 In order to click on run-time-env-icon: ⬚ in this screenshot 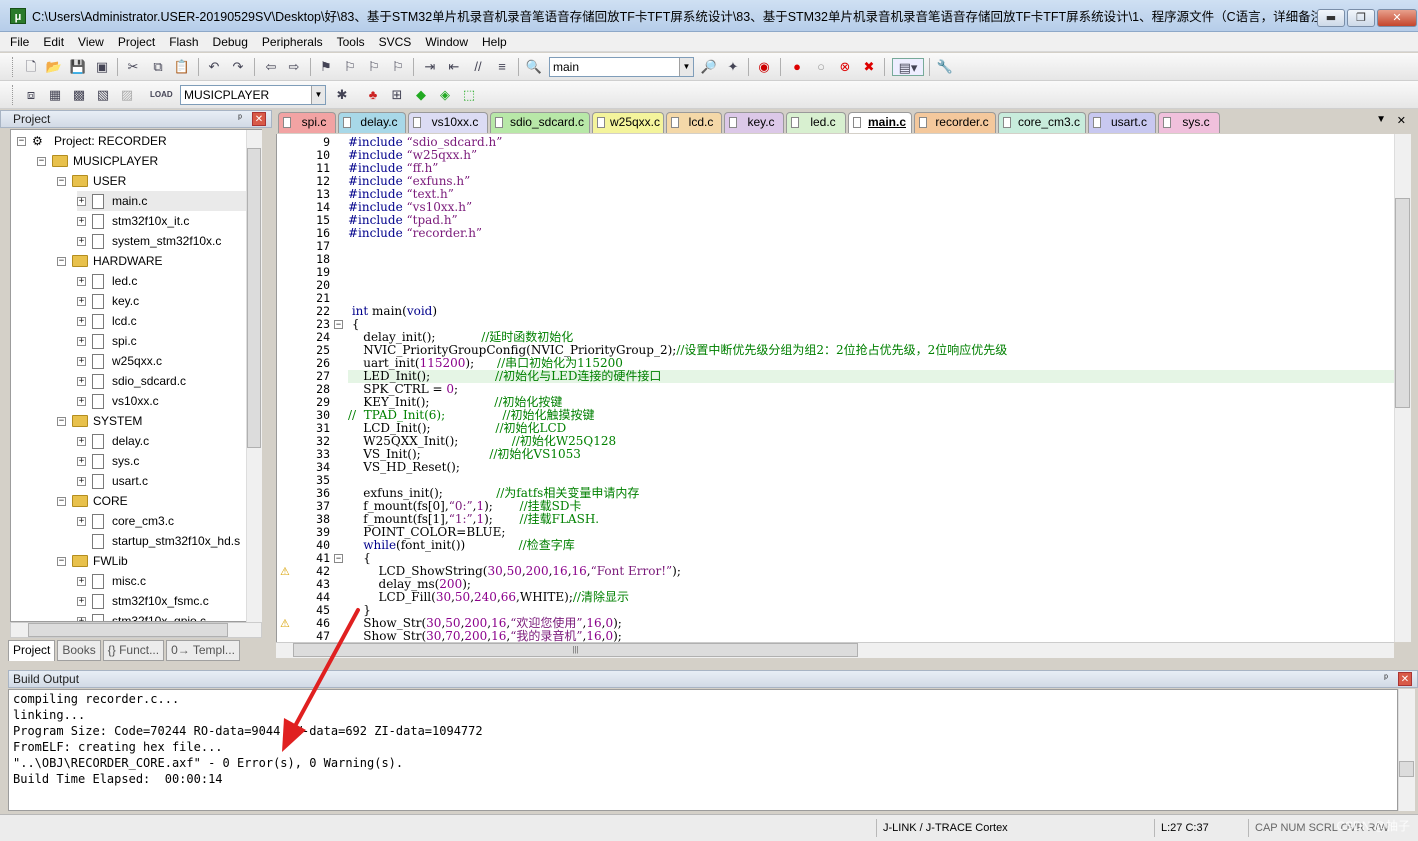, I will do `click(469, 95)`.